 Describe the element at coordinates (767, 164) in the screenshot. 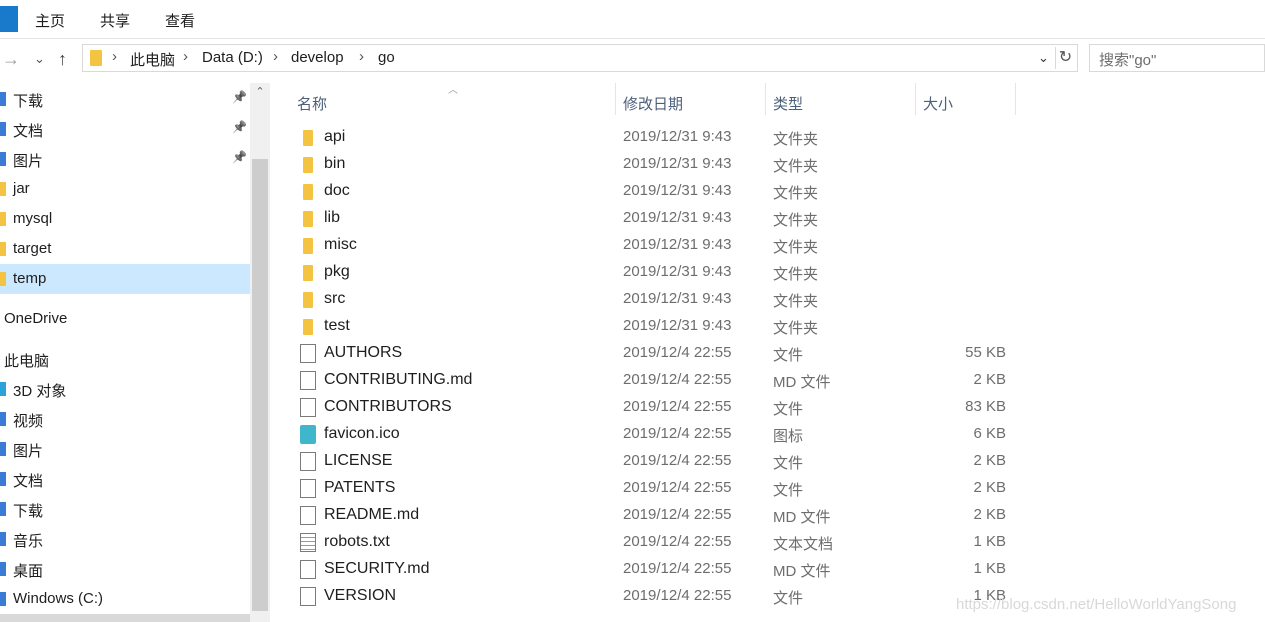

I see `file-row: bin 2019/12/31 9:43 文件夹` at that location.